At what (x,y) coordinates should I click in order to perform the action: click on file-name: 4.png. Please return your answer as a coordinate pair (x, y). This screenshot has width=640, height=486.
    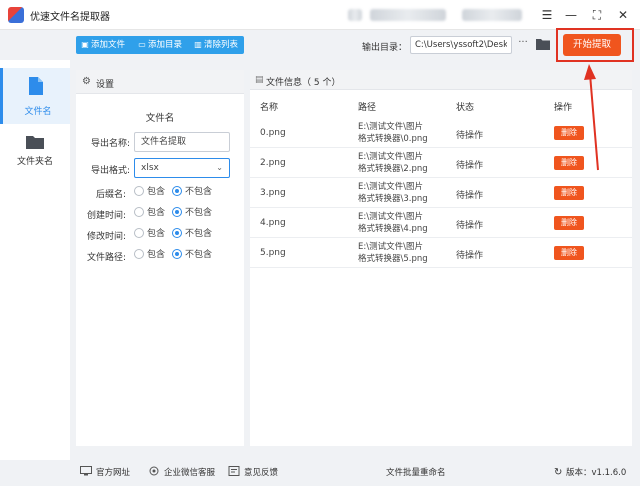
    Looking at the image, I should click on (273, 223).